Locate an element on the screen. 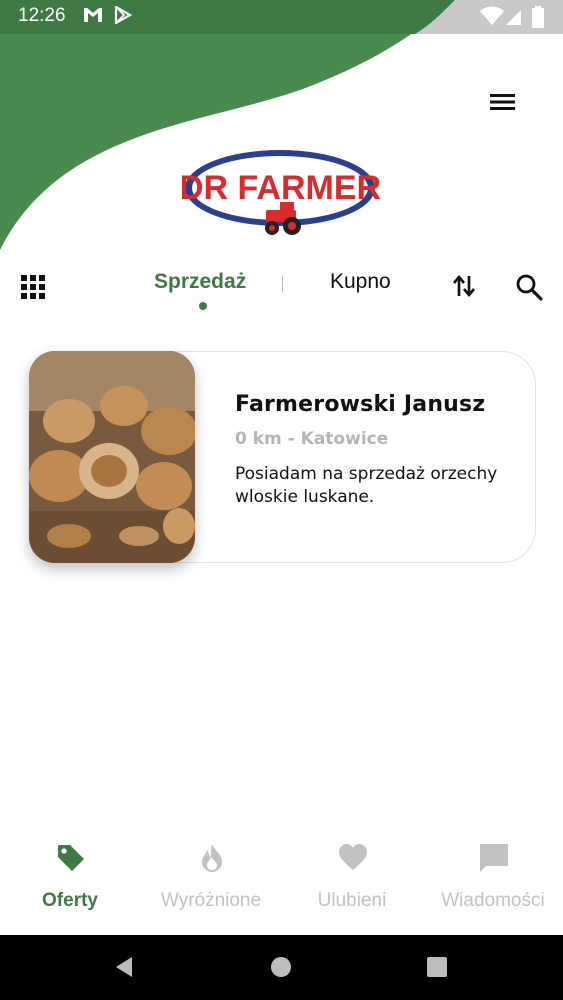 This screenshot has width=563, height=1000. offer-type-toolbar: Sprzedaż Kupno is located at coordinates (281, 287).